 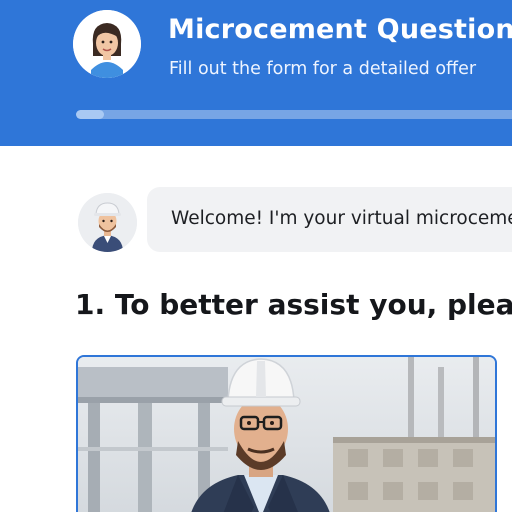 I want to click on construction-worker-avatar-icon, so click(x=107, y=222).